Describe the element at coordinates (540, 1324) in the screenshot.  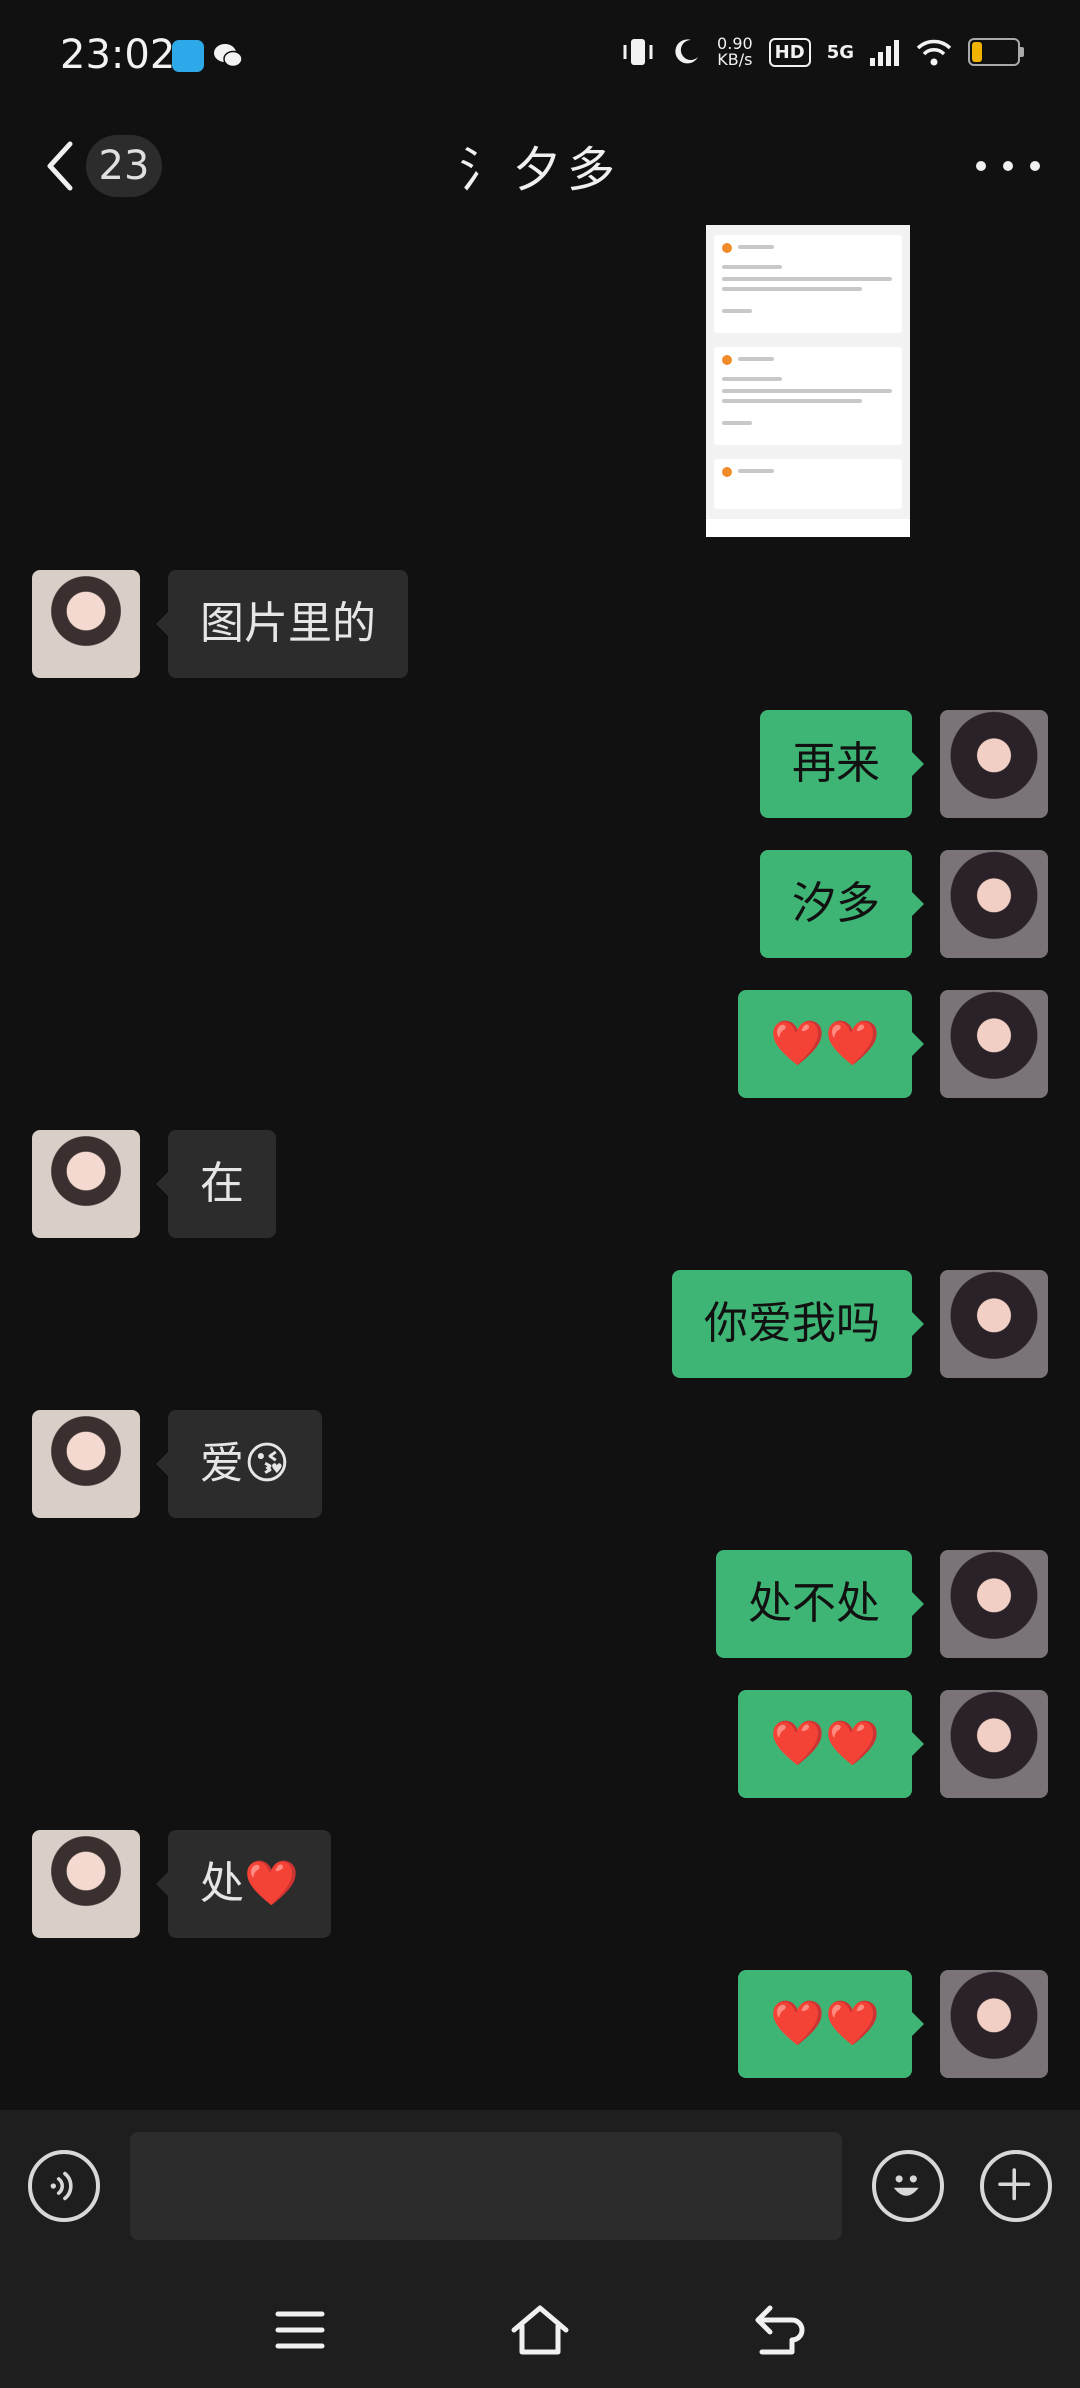
I see `message-row-sent: 你爱我吗` at that location.